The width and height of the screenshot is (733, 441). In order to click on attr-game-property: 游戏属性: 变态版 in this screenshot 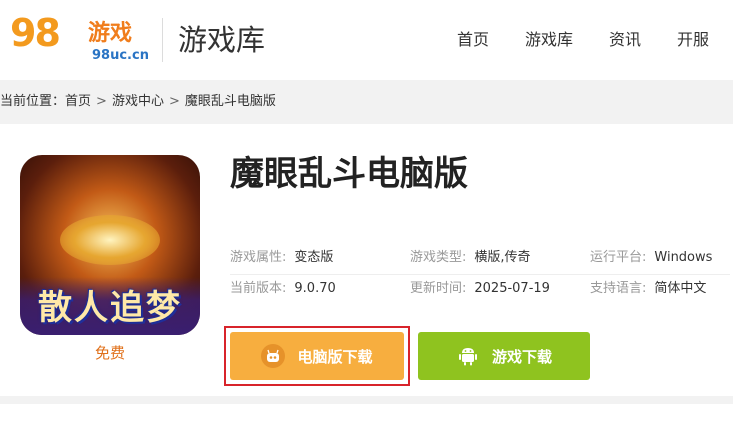, I will do `click(281, 258)`.